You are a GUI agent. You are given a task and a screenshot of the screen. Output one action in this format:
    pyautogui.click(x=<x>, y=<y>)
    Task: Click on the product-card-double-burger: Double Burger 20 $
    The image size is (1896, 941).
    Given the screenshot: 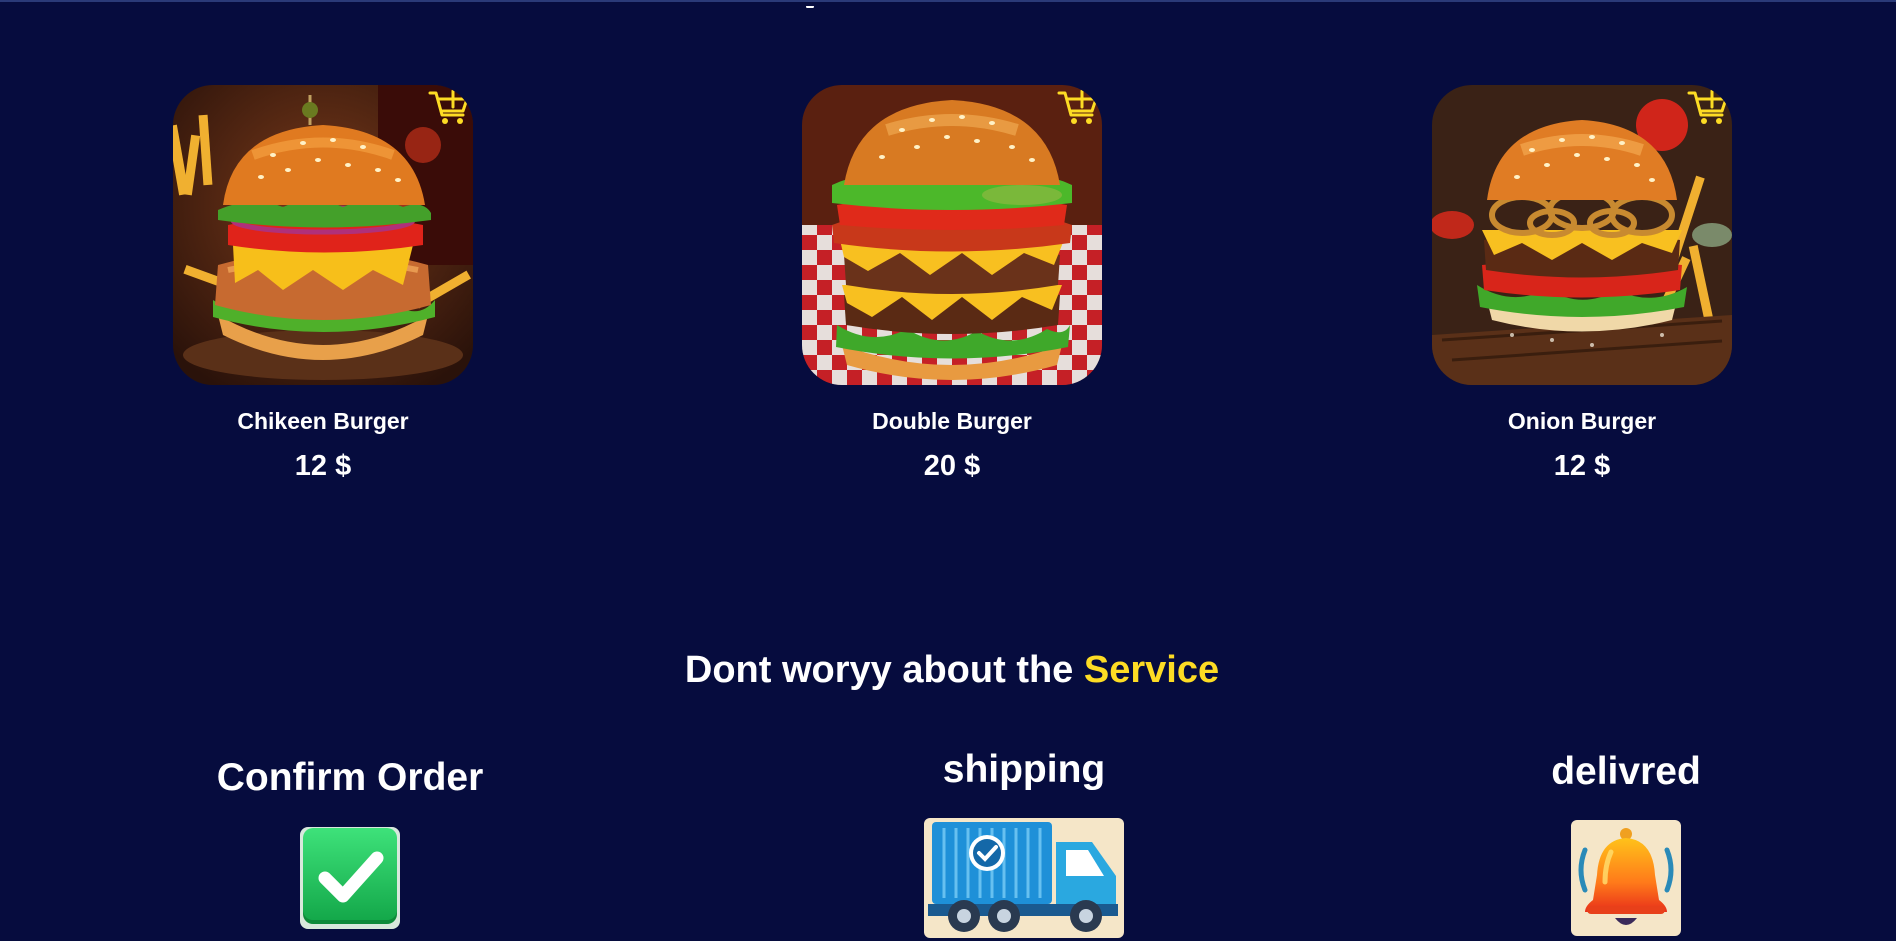 What is the action you would take?
    pyautogui.click(x=952, y=284)
    